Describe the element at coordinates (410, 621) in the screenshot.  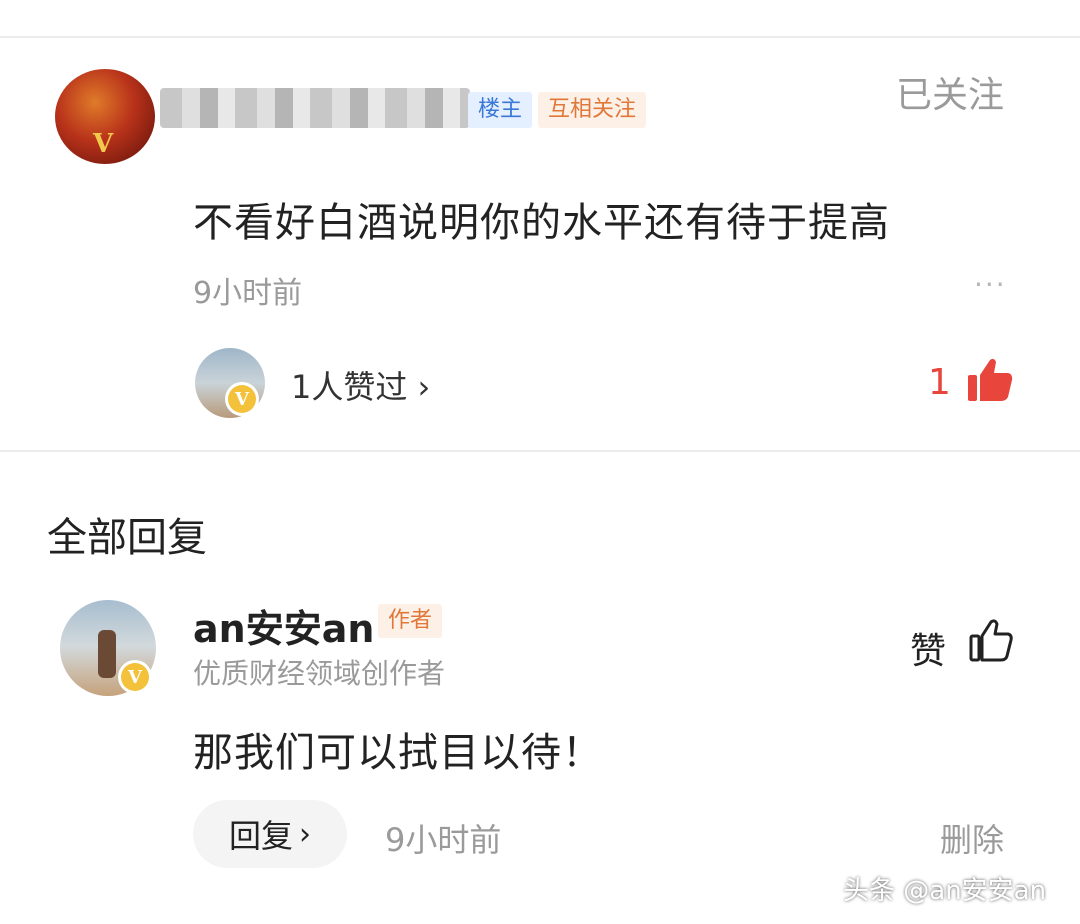
I see `author-tag: 作者` at that location.